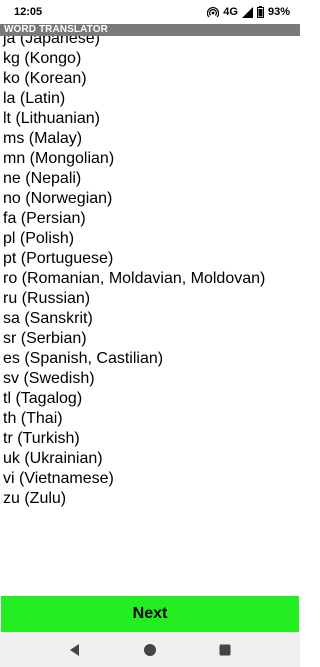 This screenshot has height=667, width=320. I want to click on network-type: 4G, so click(230, 12).